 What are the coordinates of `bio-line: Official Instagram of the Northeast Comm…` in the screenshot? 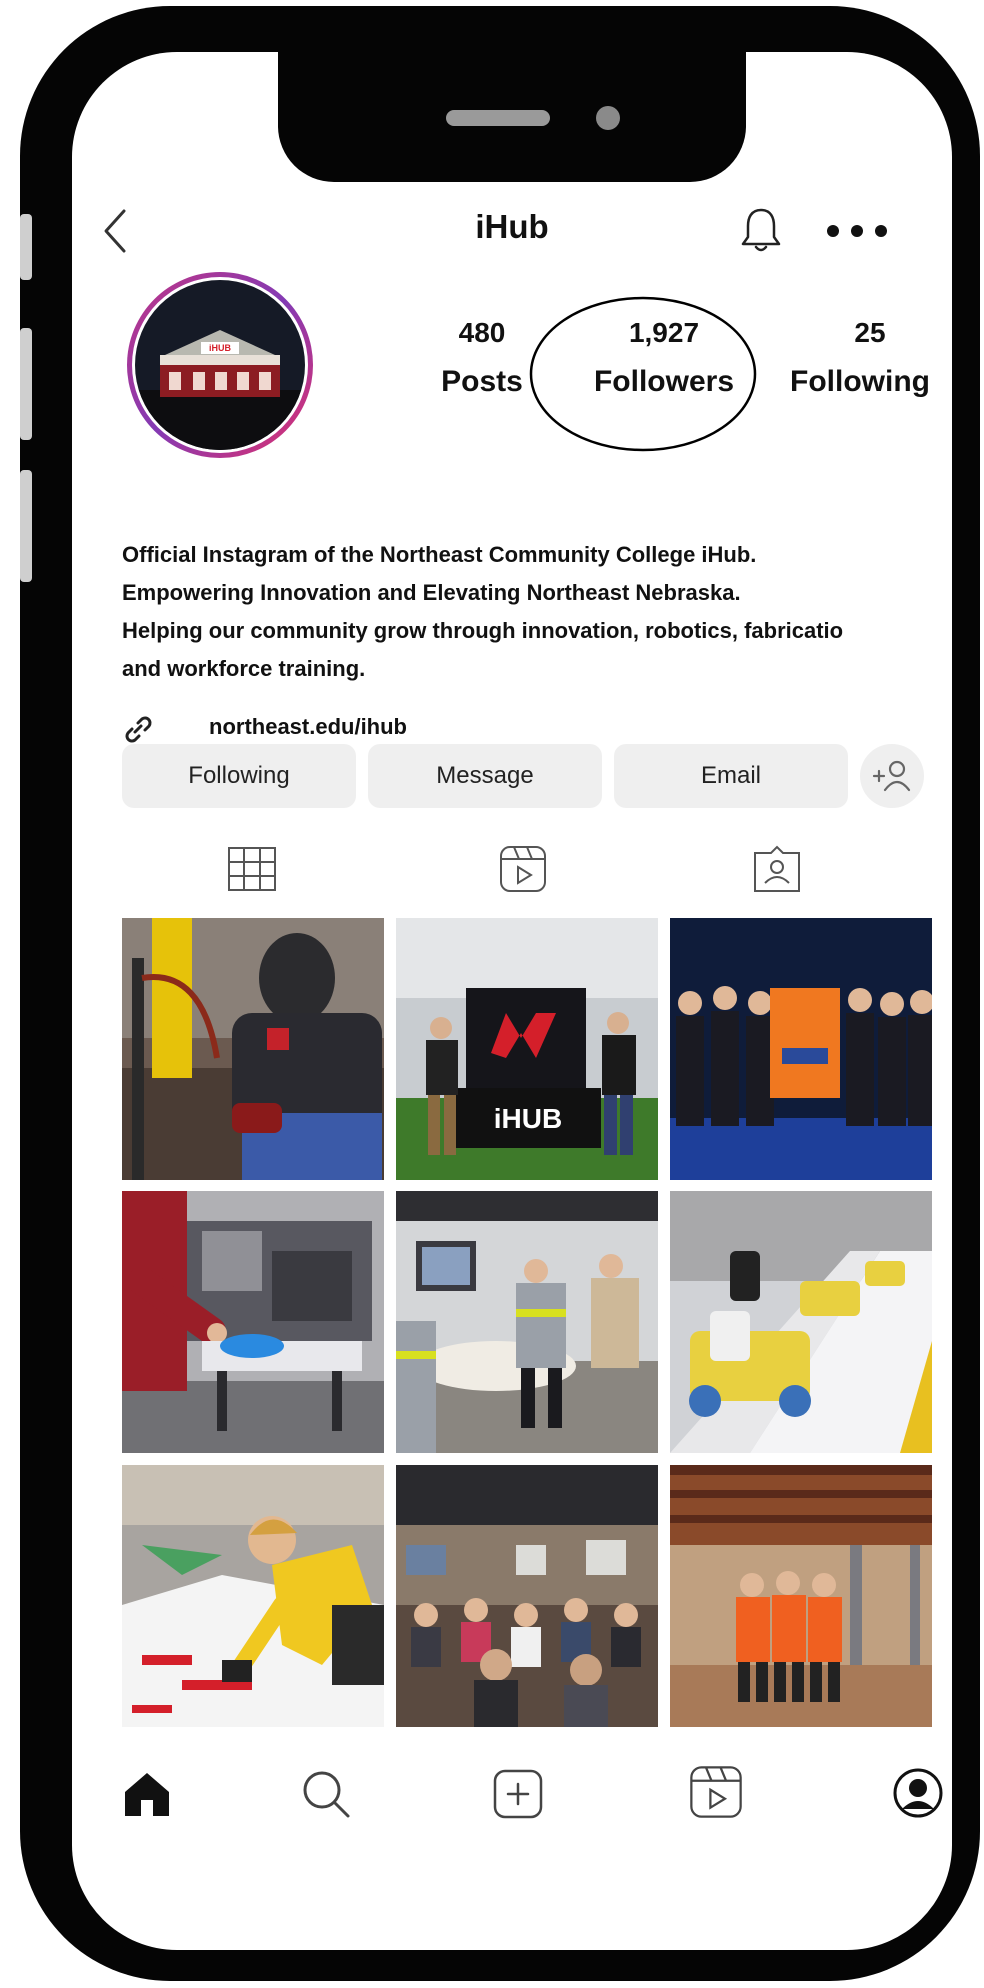 It's located at (439, 554).